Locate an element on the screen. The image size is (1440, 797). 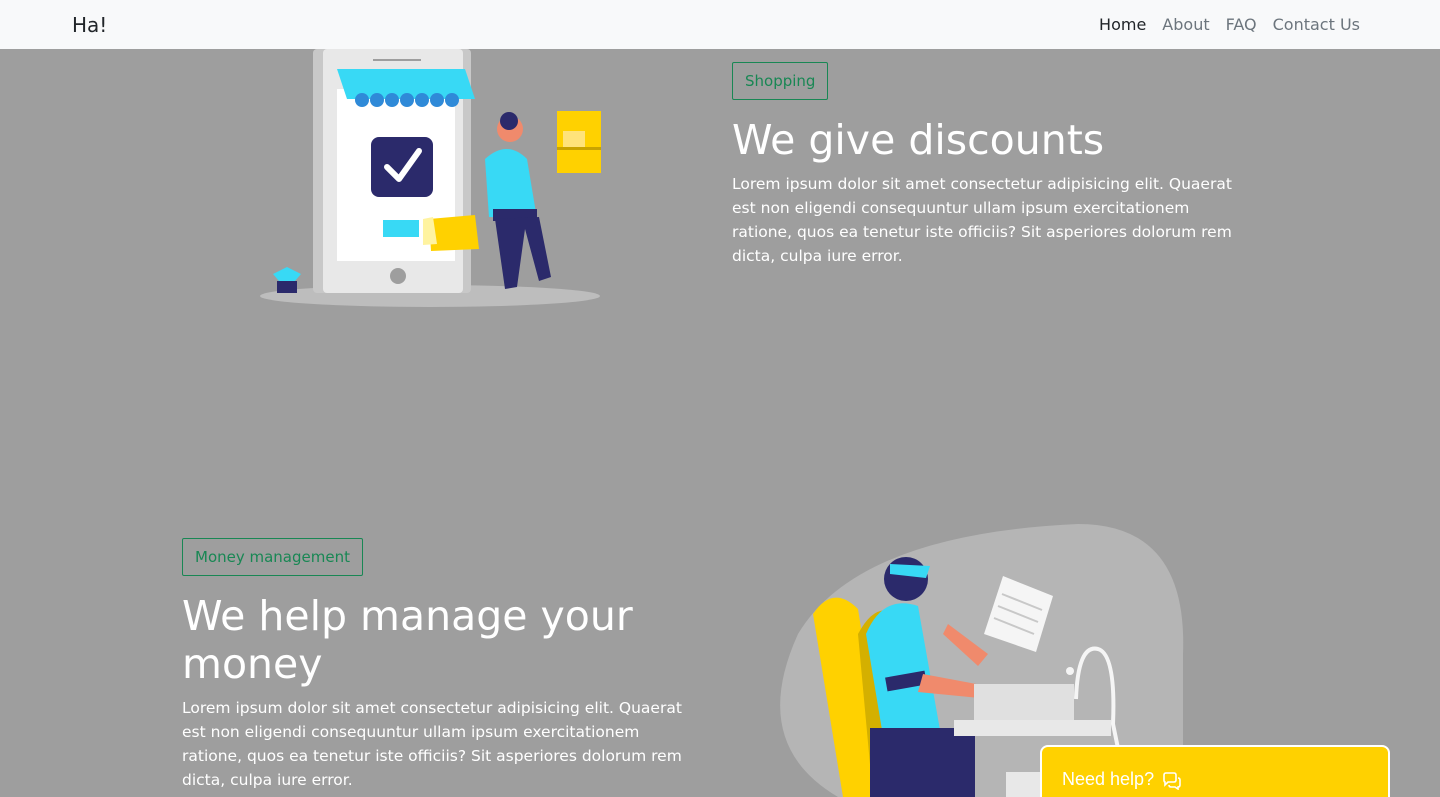
chat-icon is located at coordinates (1172, 781).